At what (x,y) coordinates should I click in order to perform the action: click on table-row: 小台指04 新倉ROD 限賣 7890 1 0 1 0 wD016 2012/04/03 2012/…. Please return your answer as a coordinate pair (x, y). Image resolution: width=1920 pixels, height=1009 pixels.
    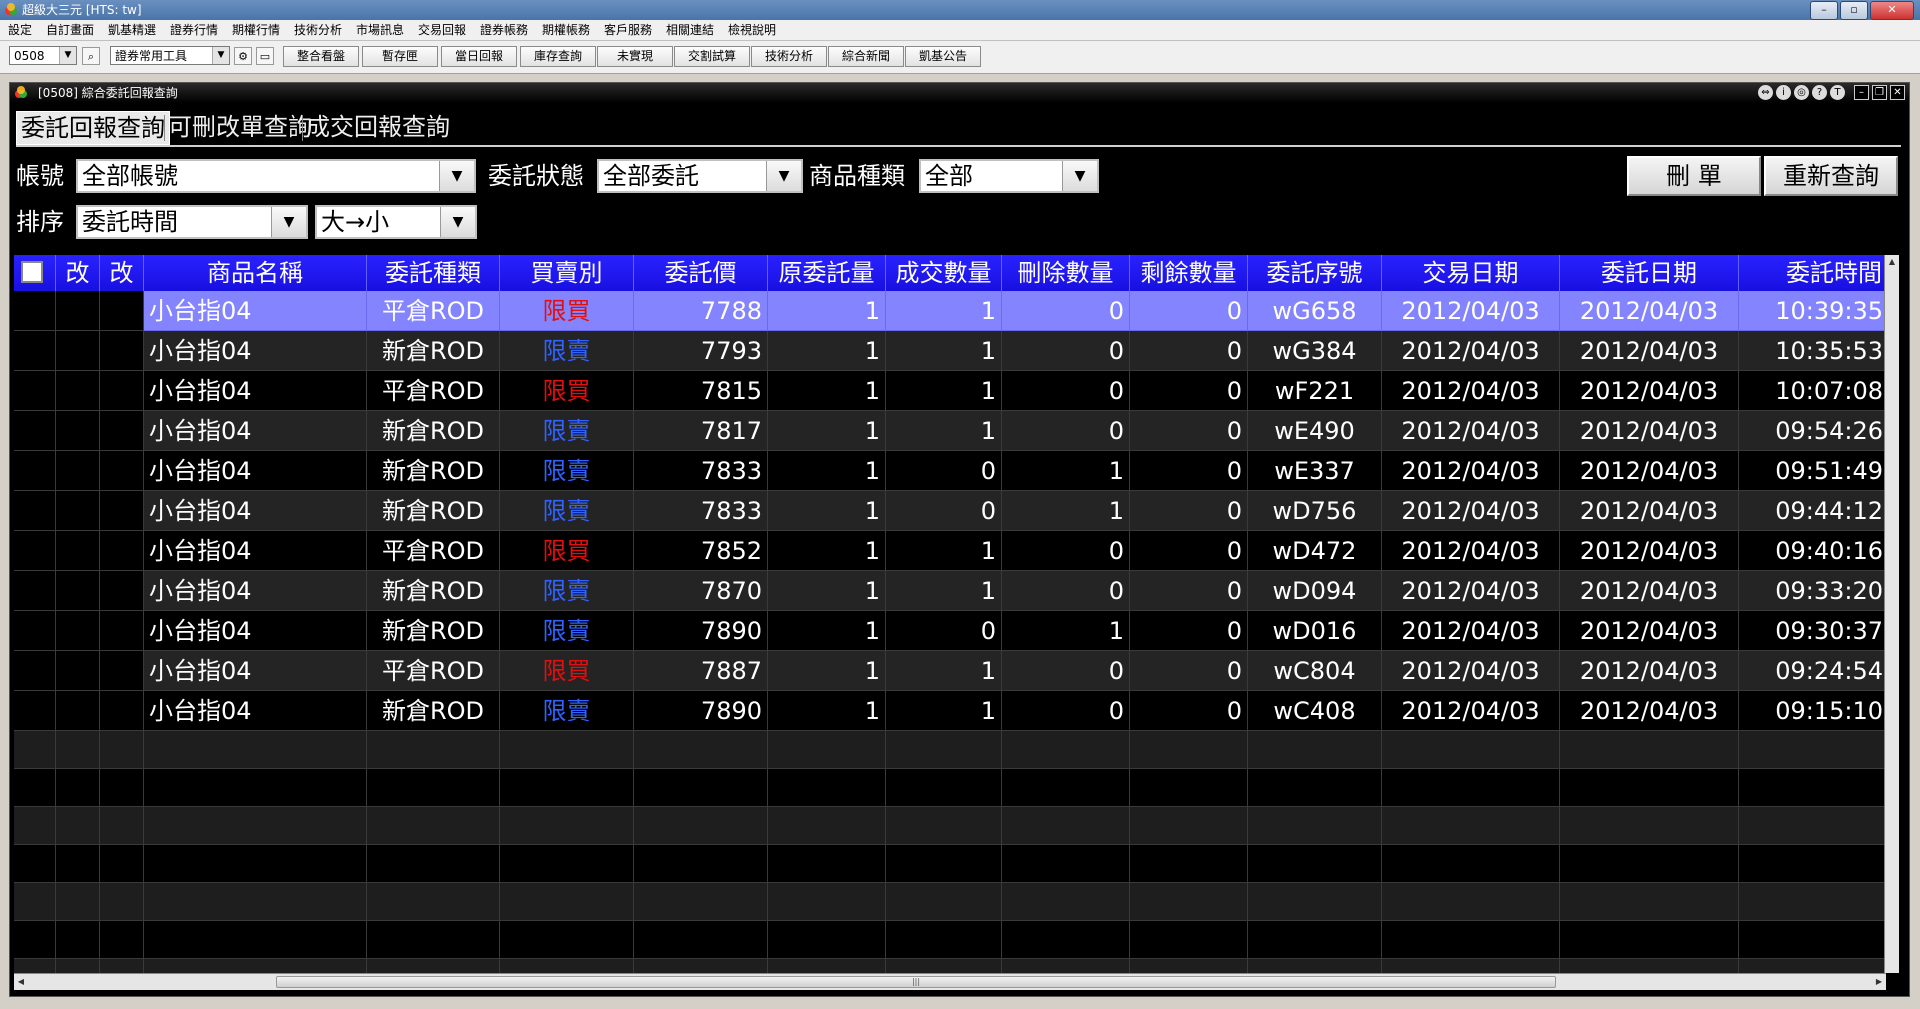
    Looking at the image, I should click on (951, 631).